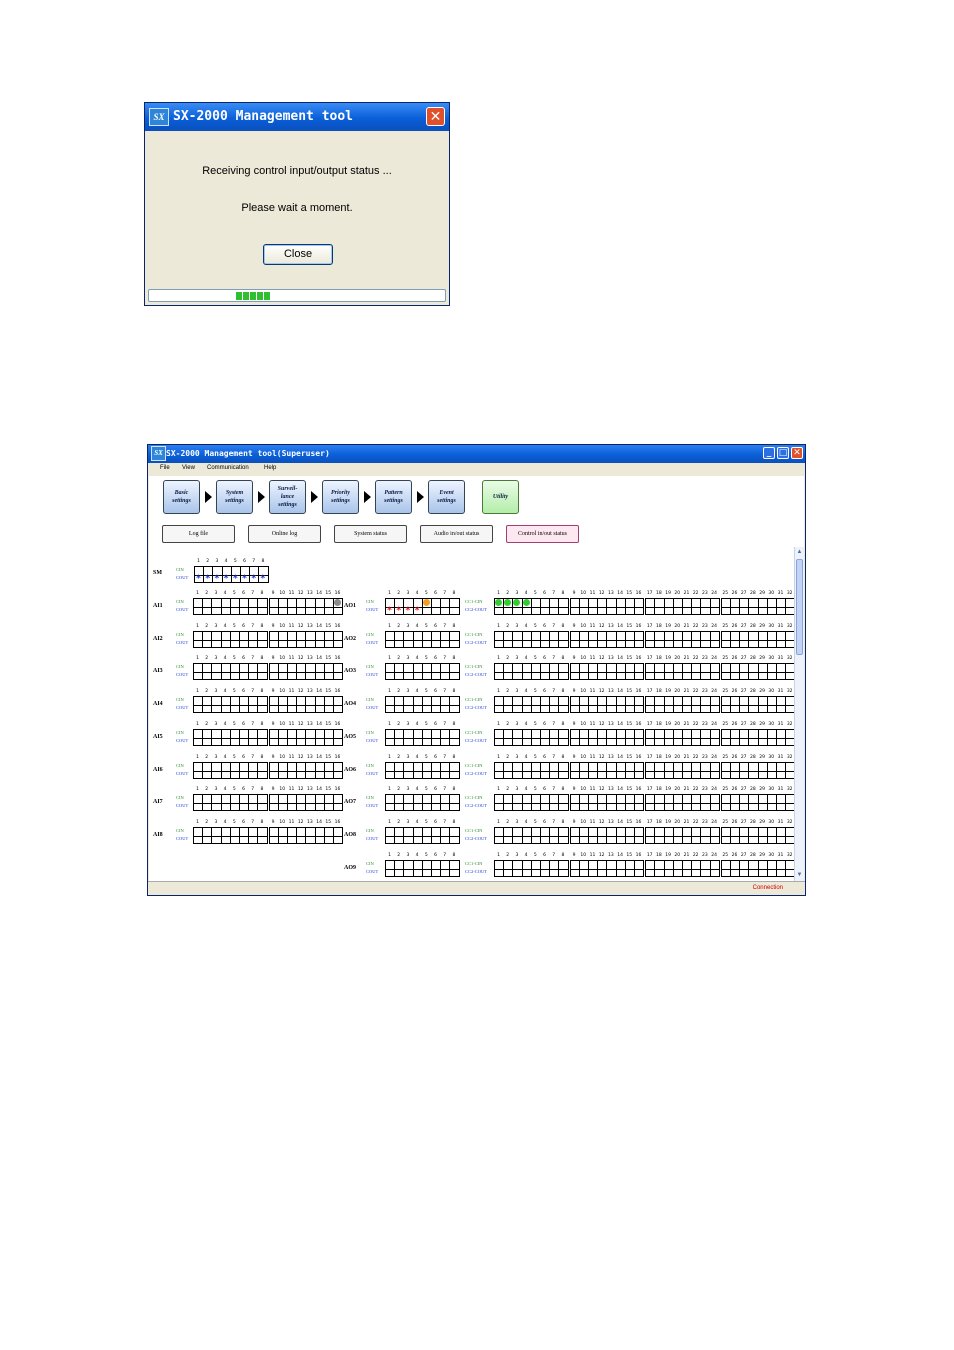  I want to click on channel-number: 19, so click(668, 822).